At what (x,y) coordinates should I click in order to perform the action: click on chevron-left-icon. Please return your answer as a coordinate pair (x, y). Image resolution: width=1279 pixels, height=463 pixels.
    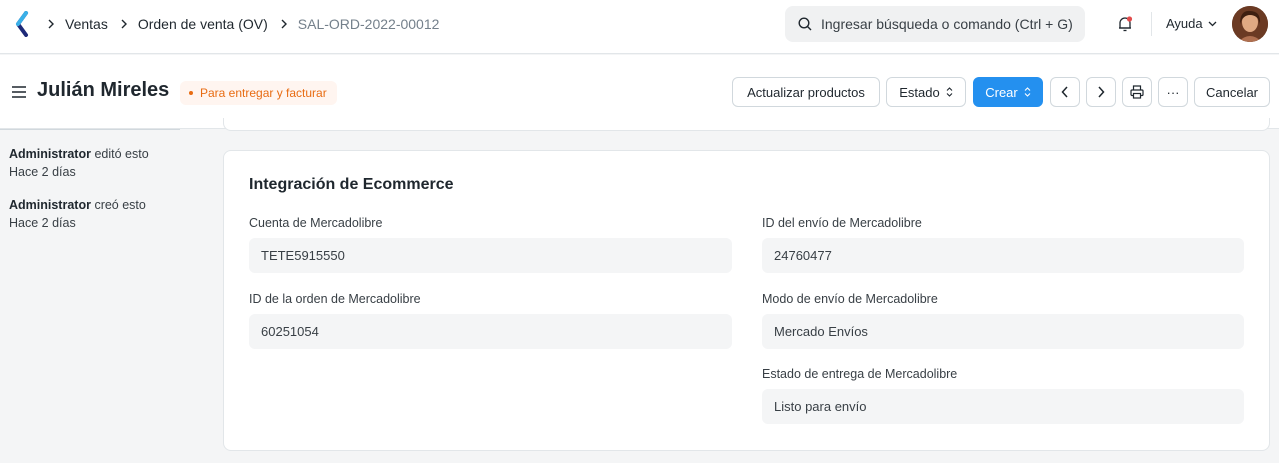
    Looking at the image, I should click on (1064, 92).